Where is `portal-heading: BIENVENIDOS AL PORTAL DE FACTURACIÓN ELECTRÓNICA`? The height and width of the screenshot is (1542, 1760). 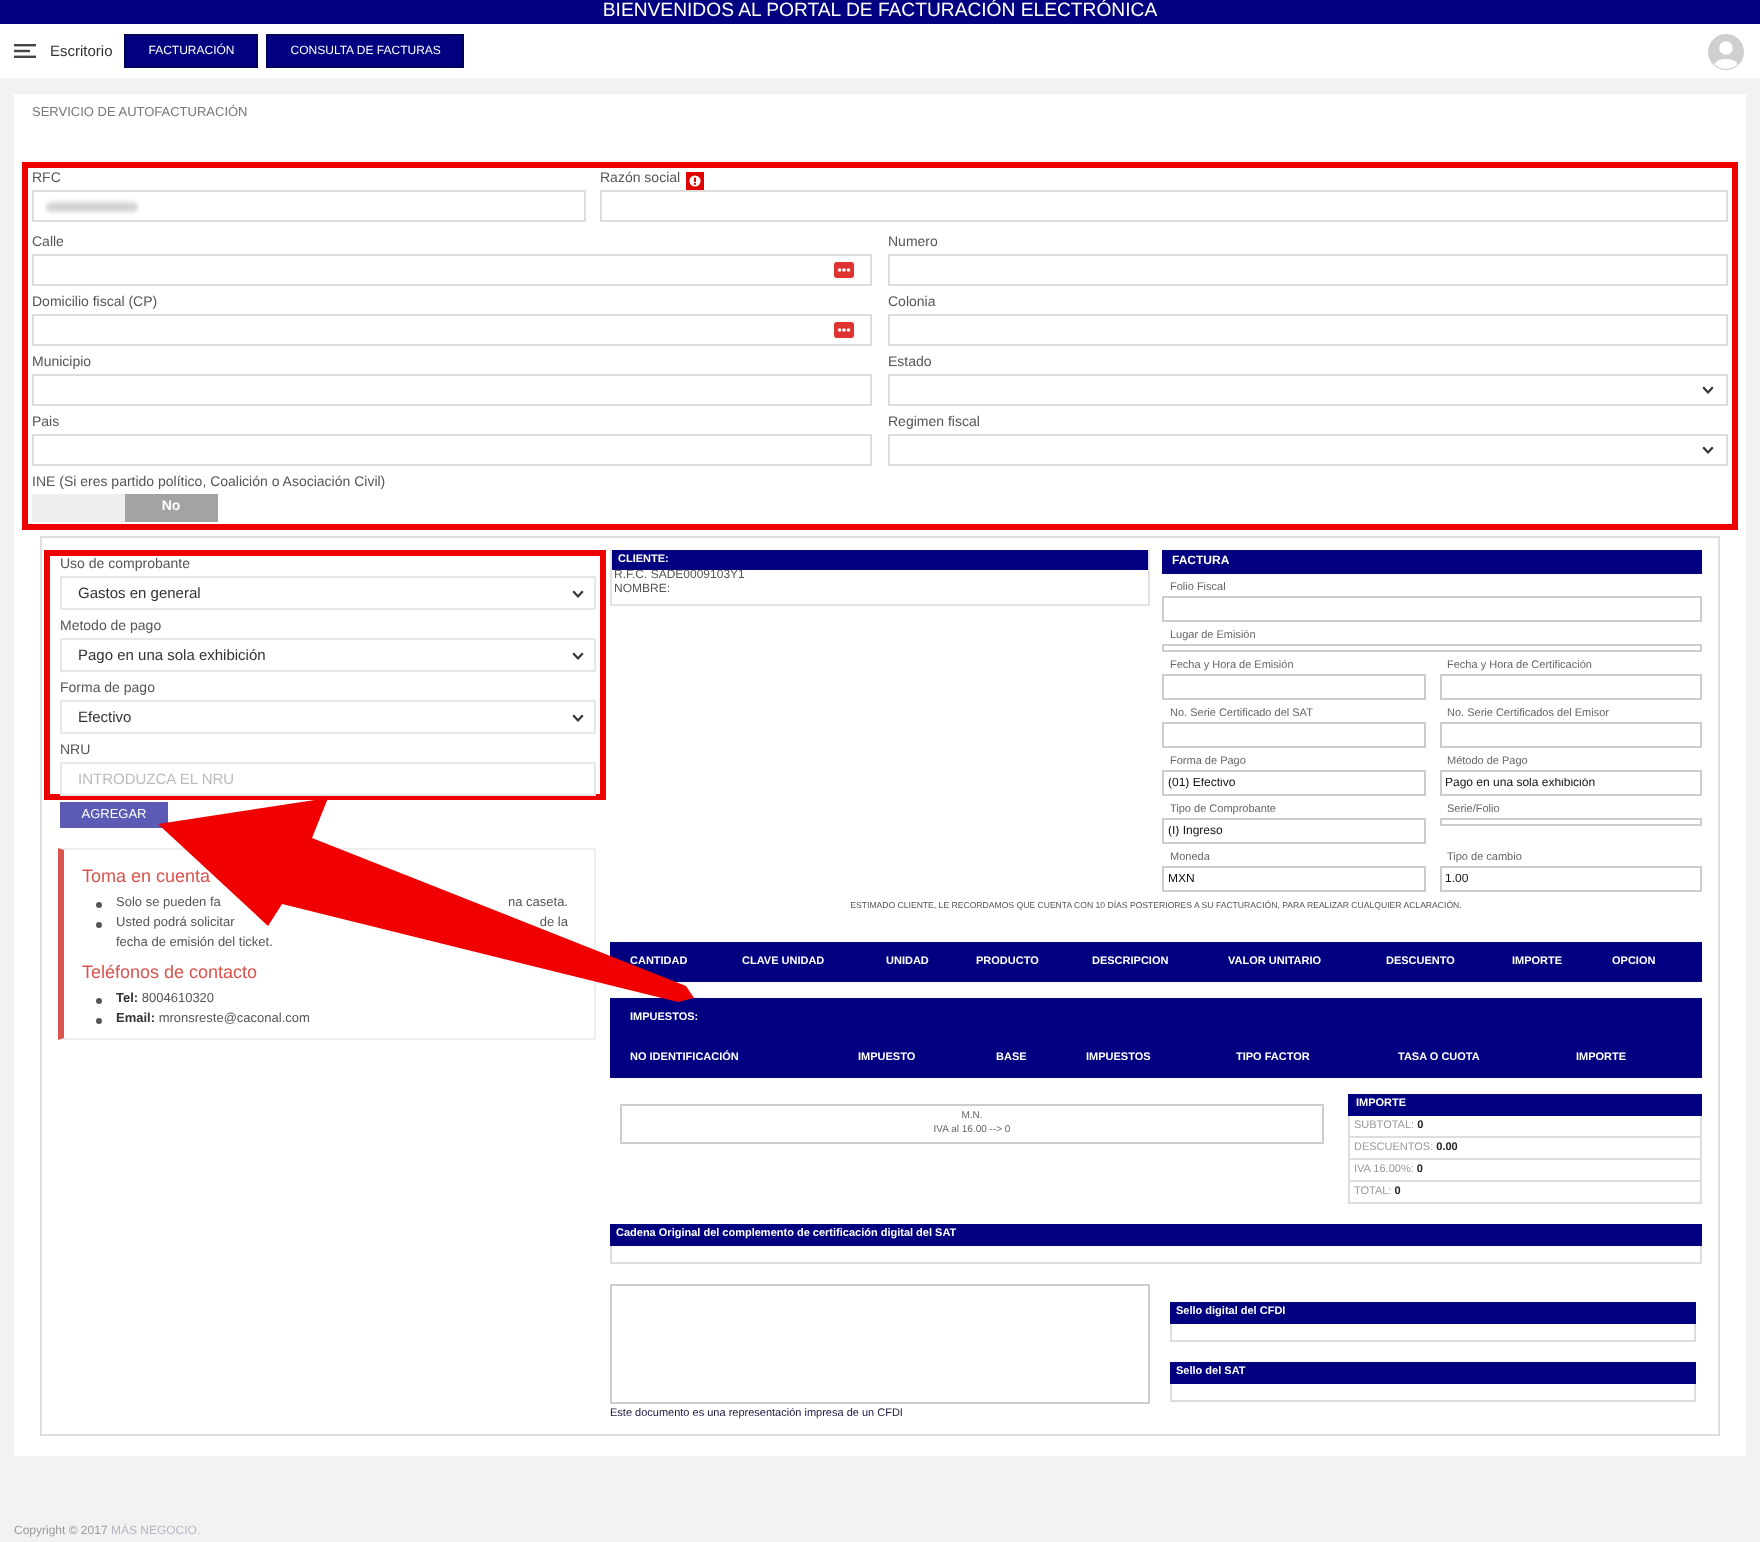
portal-heading: BIENVENIDOS AL PORTAL DE FACTURACIÓN ELECTRÓNICA is located at coordinates (880, 12).